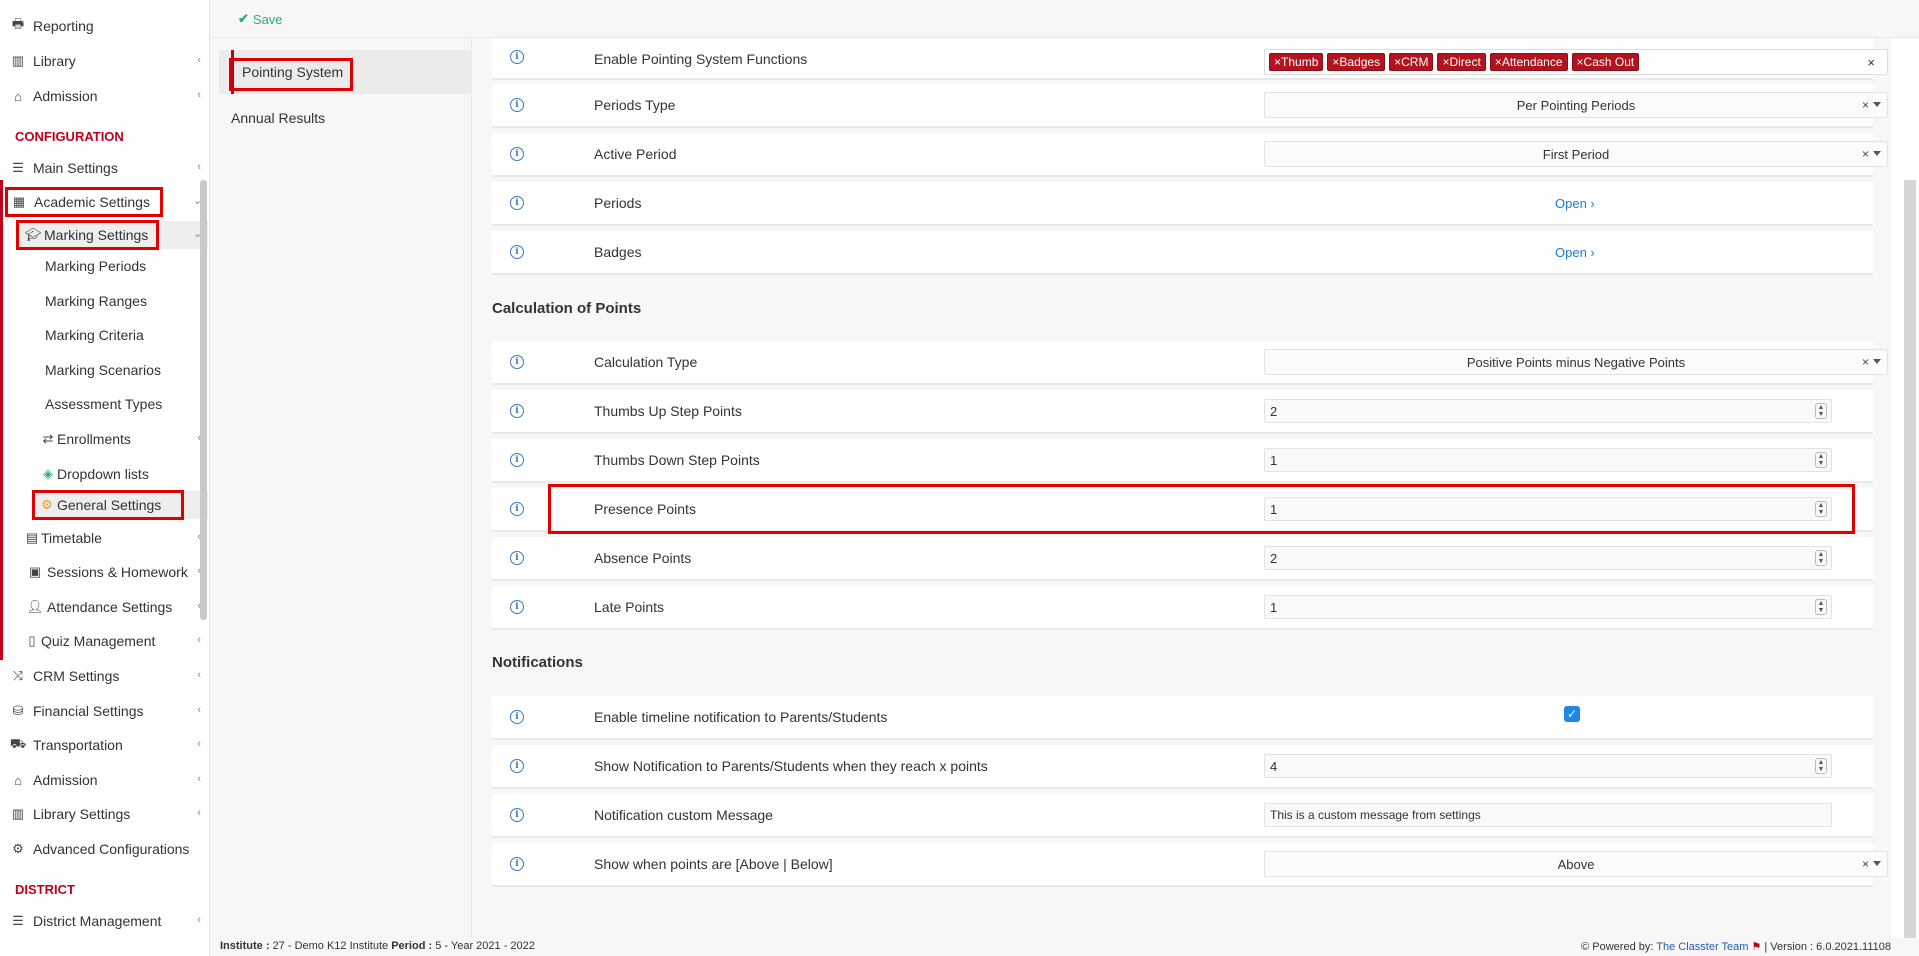 The image size is (1919, 956). I want to click on badges-open-link: Open ›, so click(1575, 252).